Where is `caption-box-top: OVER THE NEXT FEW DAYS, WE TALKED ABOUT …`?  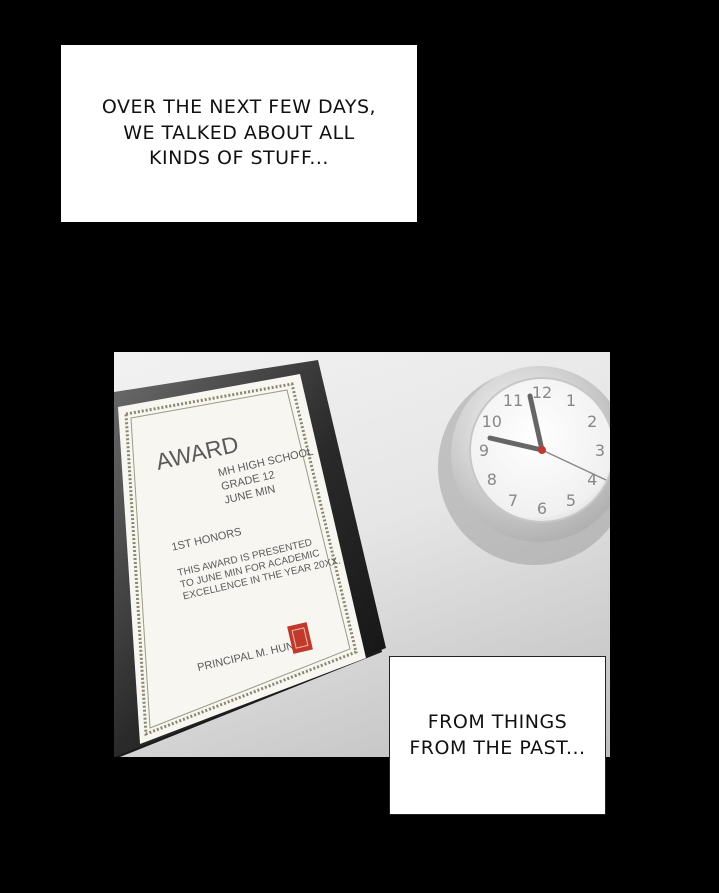
caption-box-top: OVER THE NEXT FEW DAYS, WE TALKED ABOUT … is located at coordinates (239, 133).